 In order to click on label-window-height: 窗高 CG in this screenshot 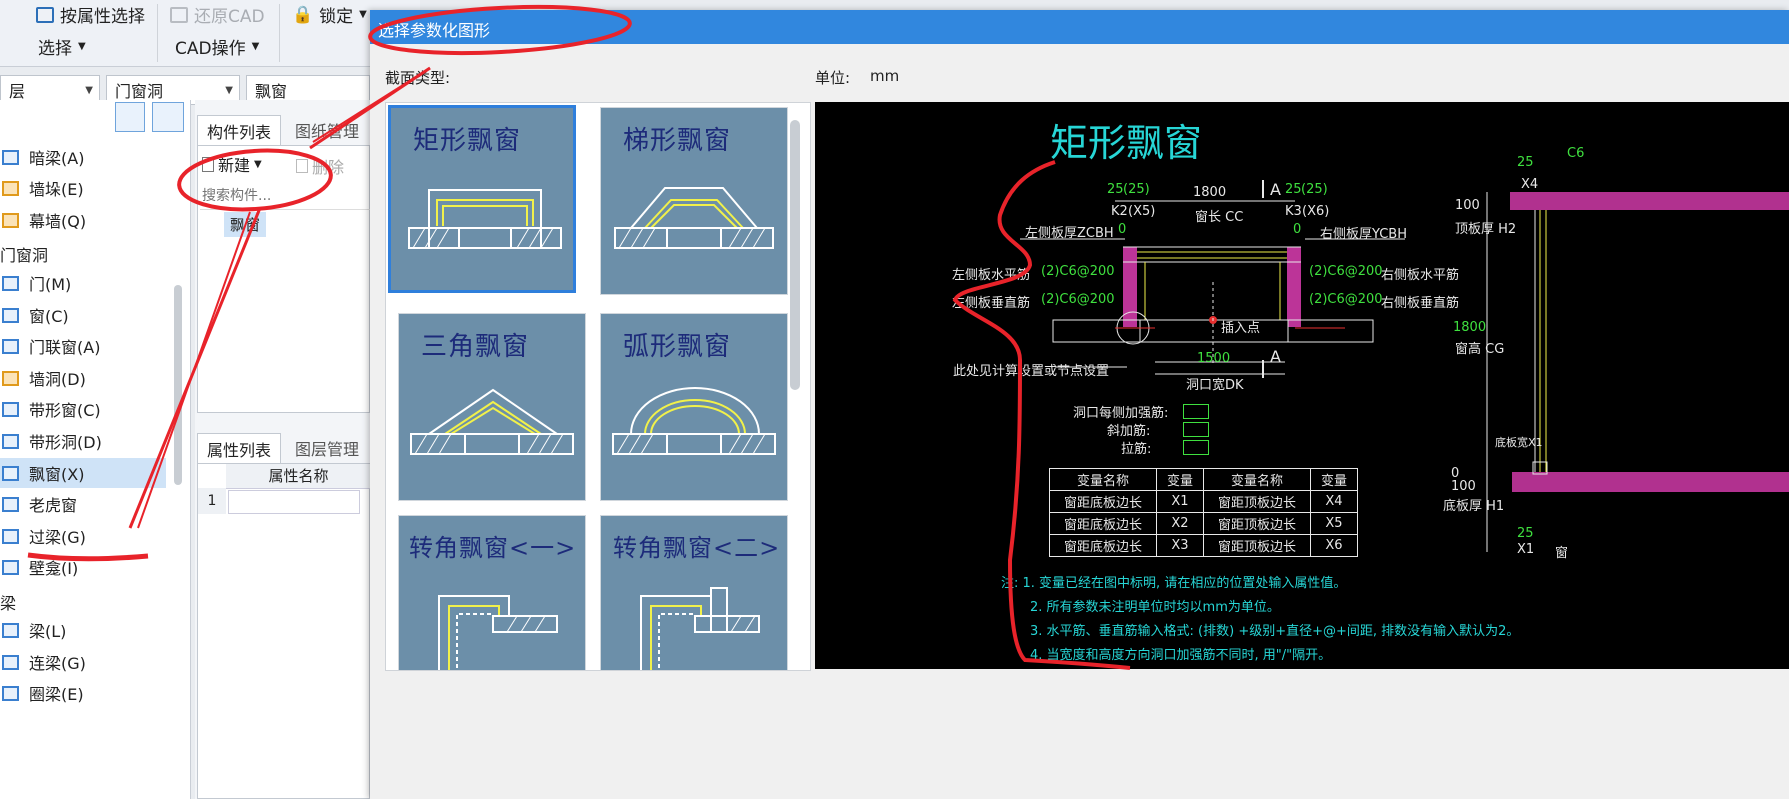, I will do `click(1480, 349)`.